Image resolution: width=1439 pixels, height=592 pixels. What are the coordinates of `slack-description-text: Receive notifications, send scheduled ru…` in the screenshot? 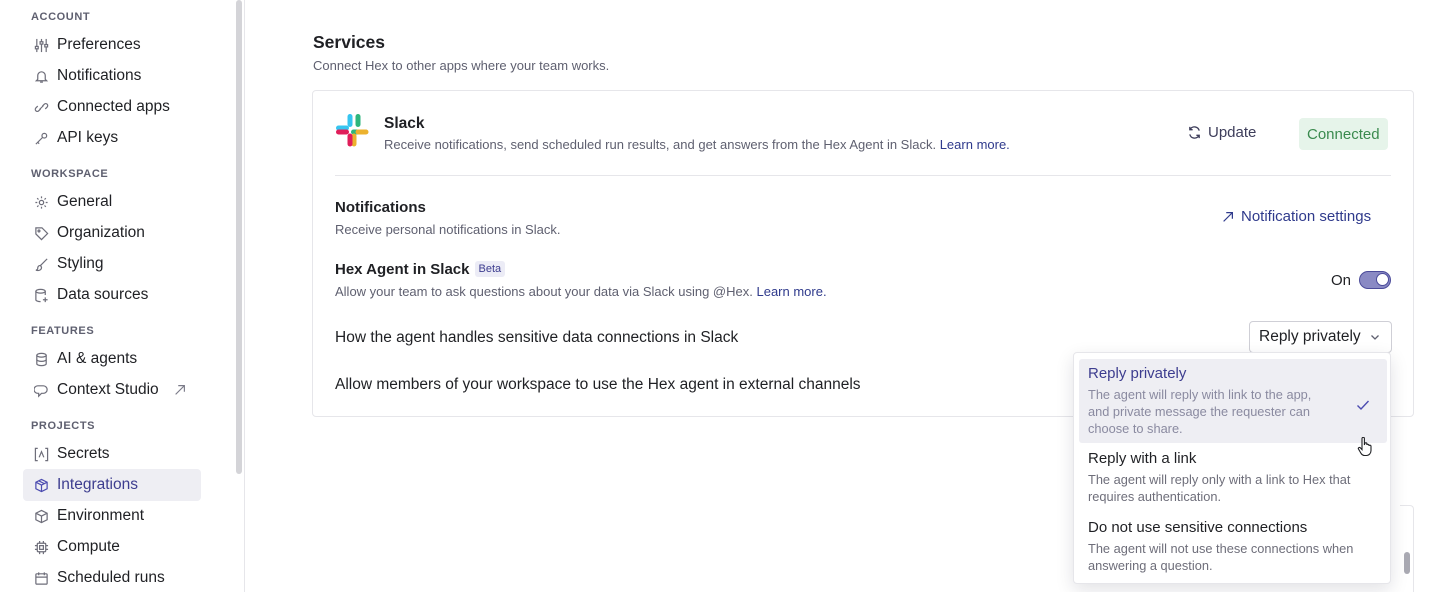 It's located at (660, 144).